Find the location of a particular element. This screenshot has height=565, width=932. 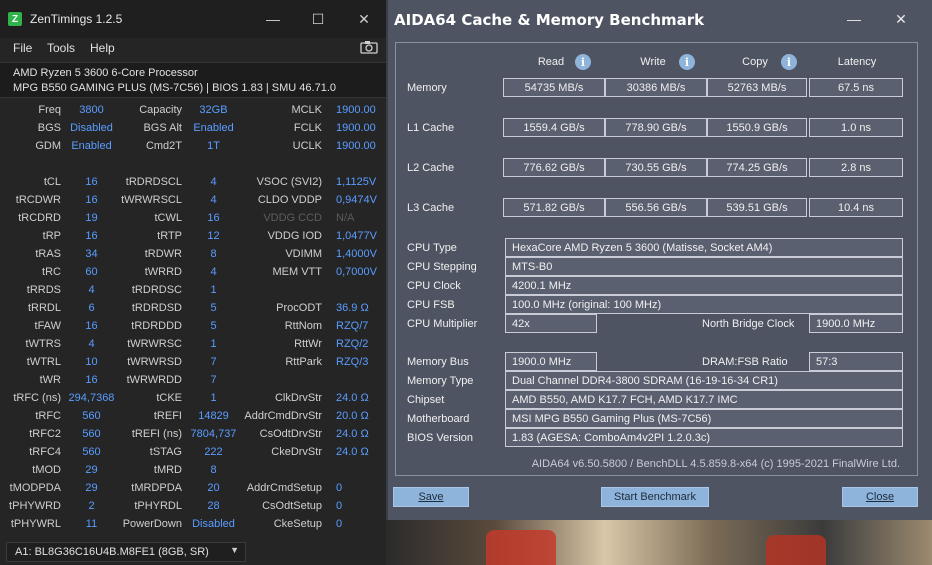

zen-titlebar: Z ZenTimings 1.2.5 — ☐ ✕ is located at coordinates (193, 19).